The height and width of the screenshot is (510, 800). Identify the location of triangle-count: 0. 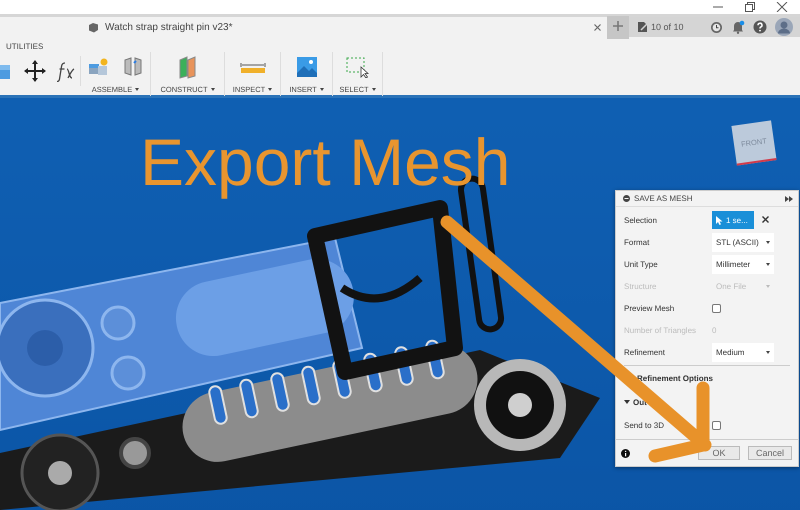
(714, 330).